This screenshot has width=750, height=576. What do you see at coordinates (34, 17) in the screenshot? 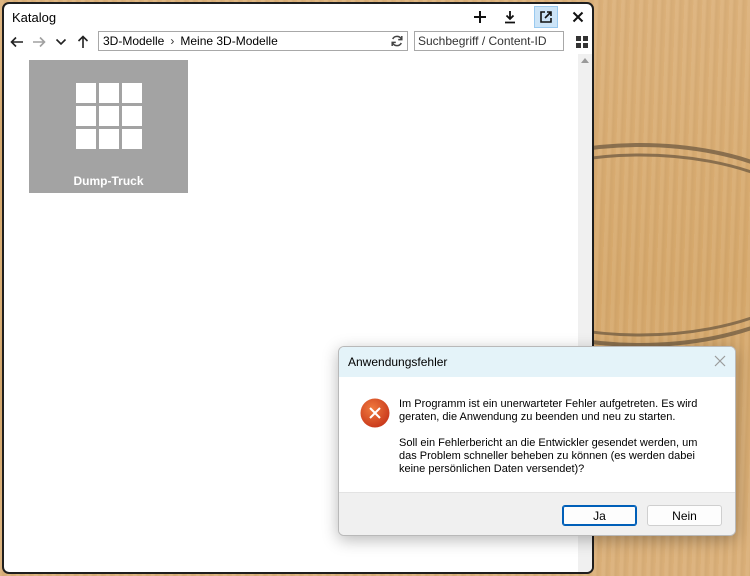
I see `window-title: Katalog` at bounding box center [34, 17].